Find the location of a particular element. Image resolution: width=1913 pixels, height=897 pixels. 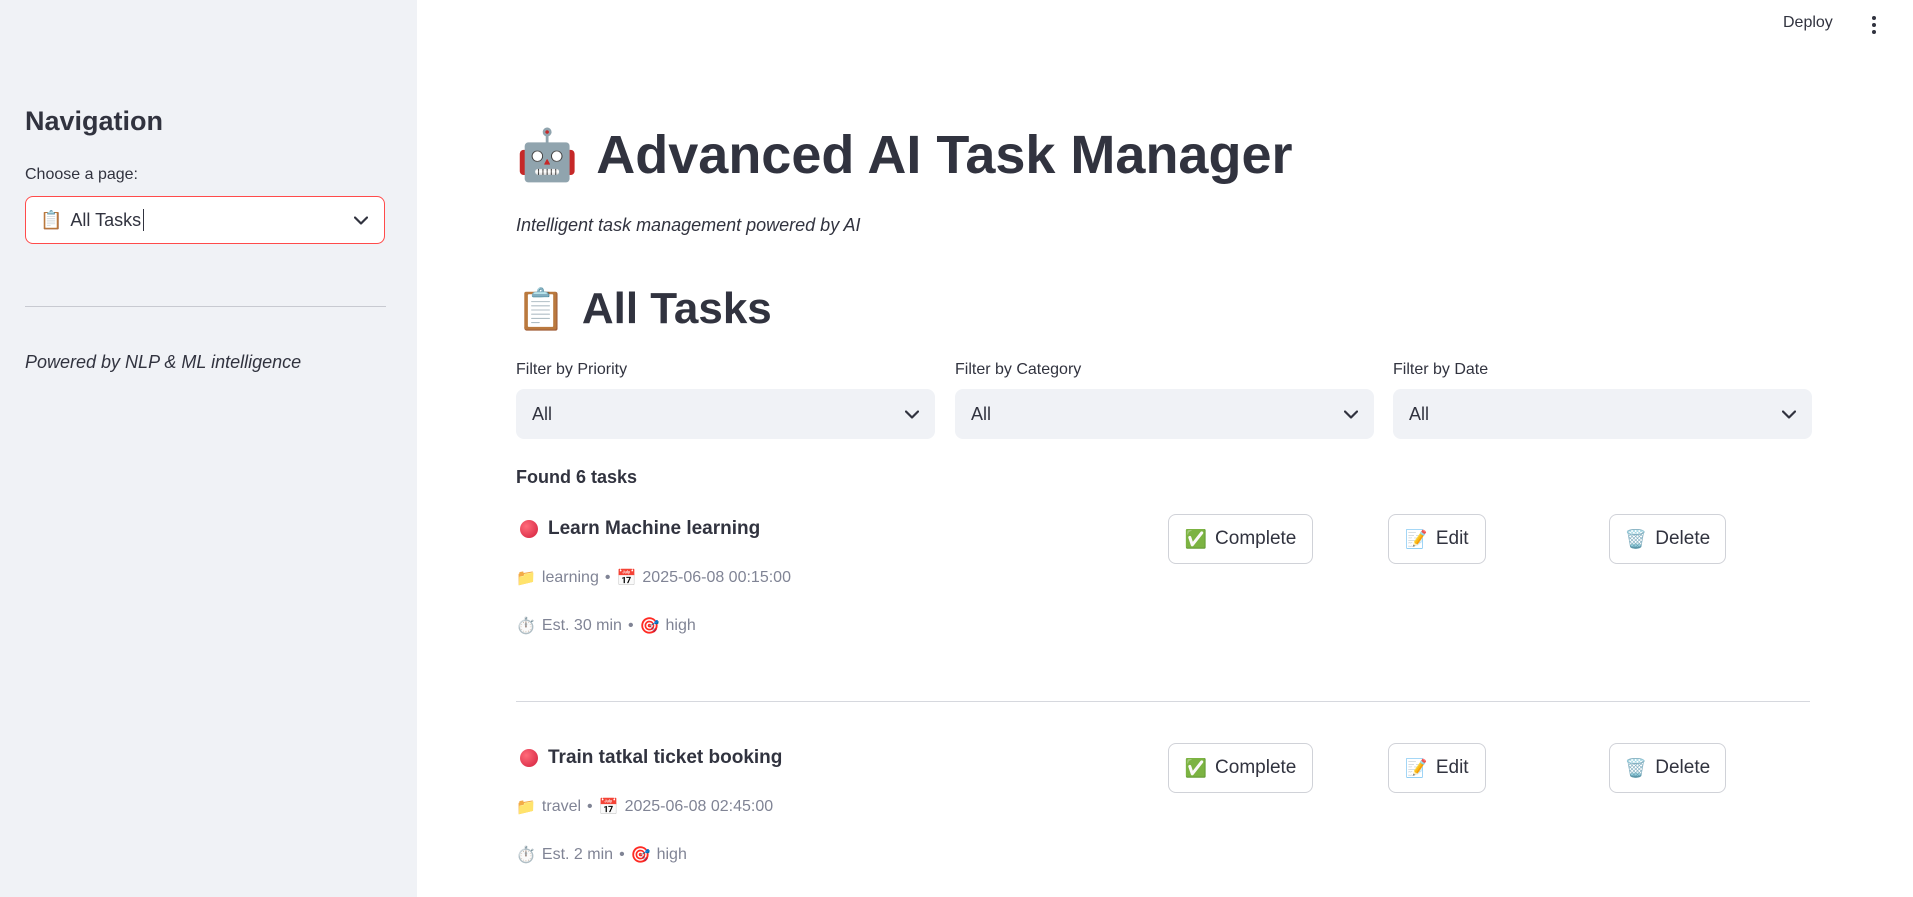

task-meta-line: ⏱️ Est. 30 min • 🎯 high is located at coordinates (606, 626).